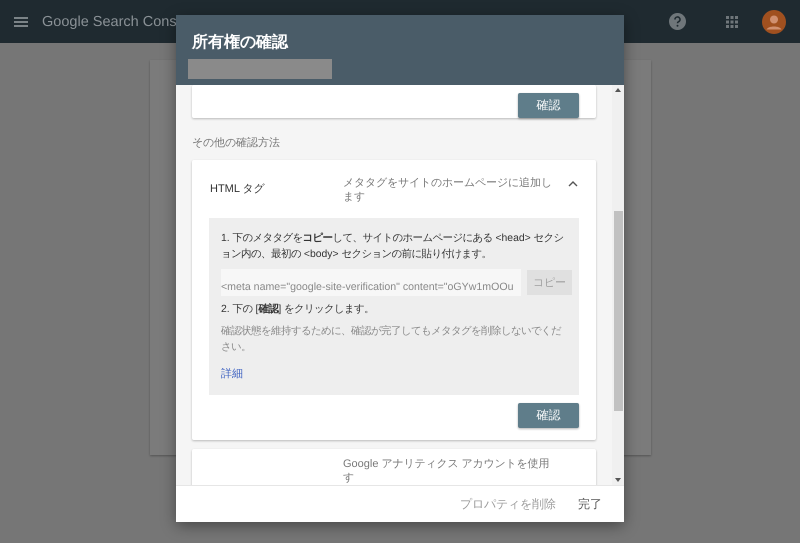  Describe the element at coordinates (371, 282) in the screenshot. I see `meta-tag-field: <meta name="google-site-verification" content="oGYw1mOOu` at that location.